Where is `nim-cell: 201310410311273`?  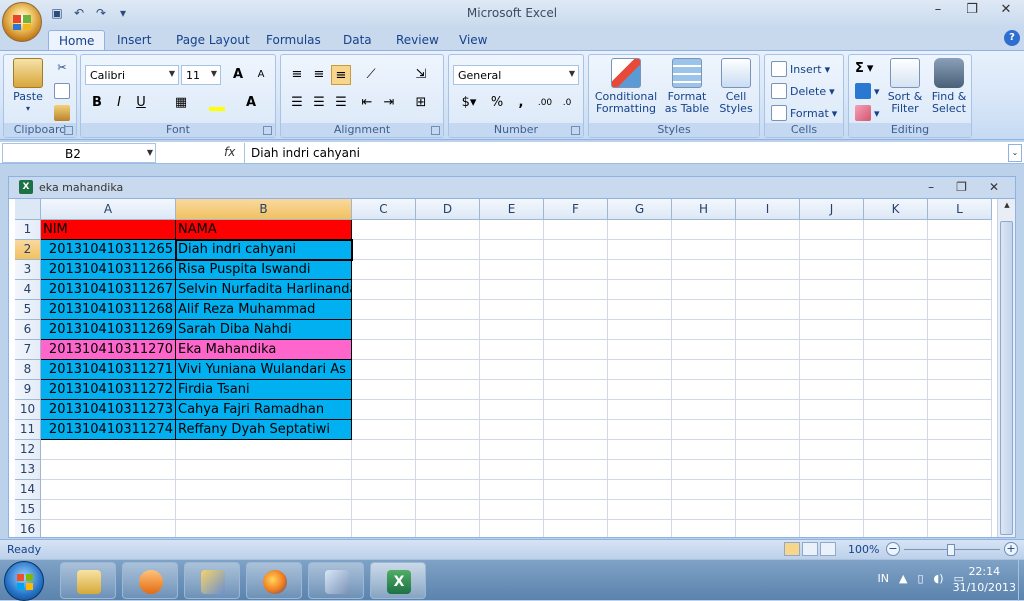
nim-cell: 201310410311273 is located at coordinates (108, 410).